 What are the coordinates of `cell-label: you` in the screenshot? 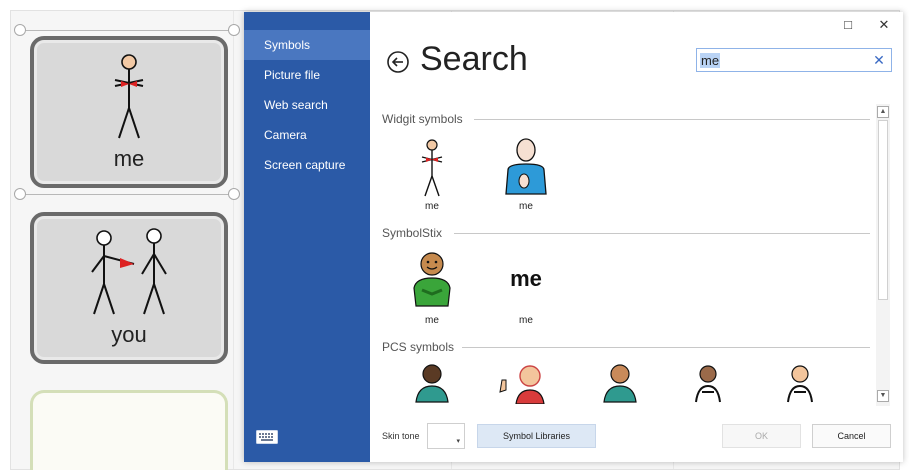 It's located at (129, 334).